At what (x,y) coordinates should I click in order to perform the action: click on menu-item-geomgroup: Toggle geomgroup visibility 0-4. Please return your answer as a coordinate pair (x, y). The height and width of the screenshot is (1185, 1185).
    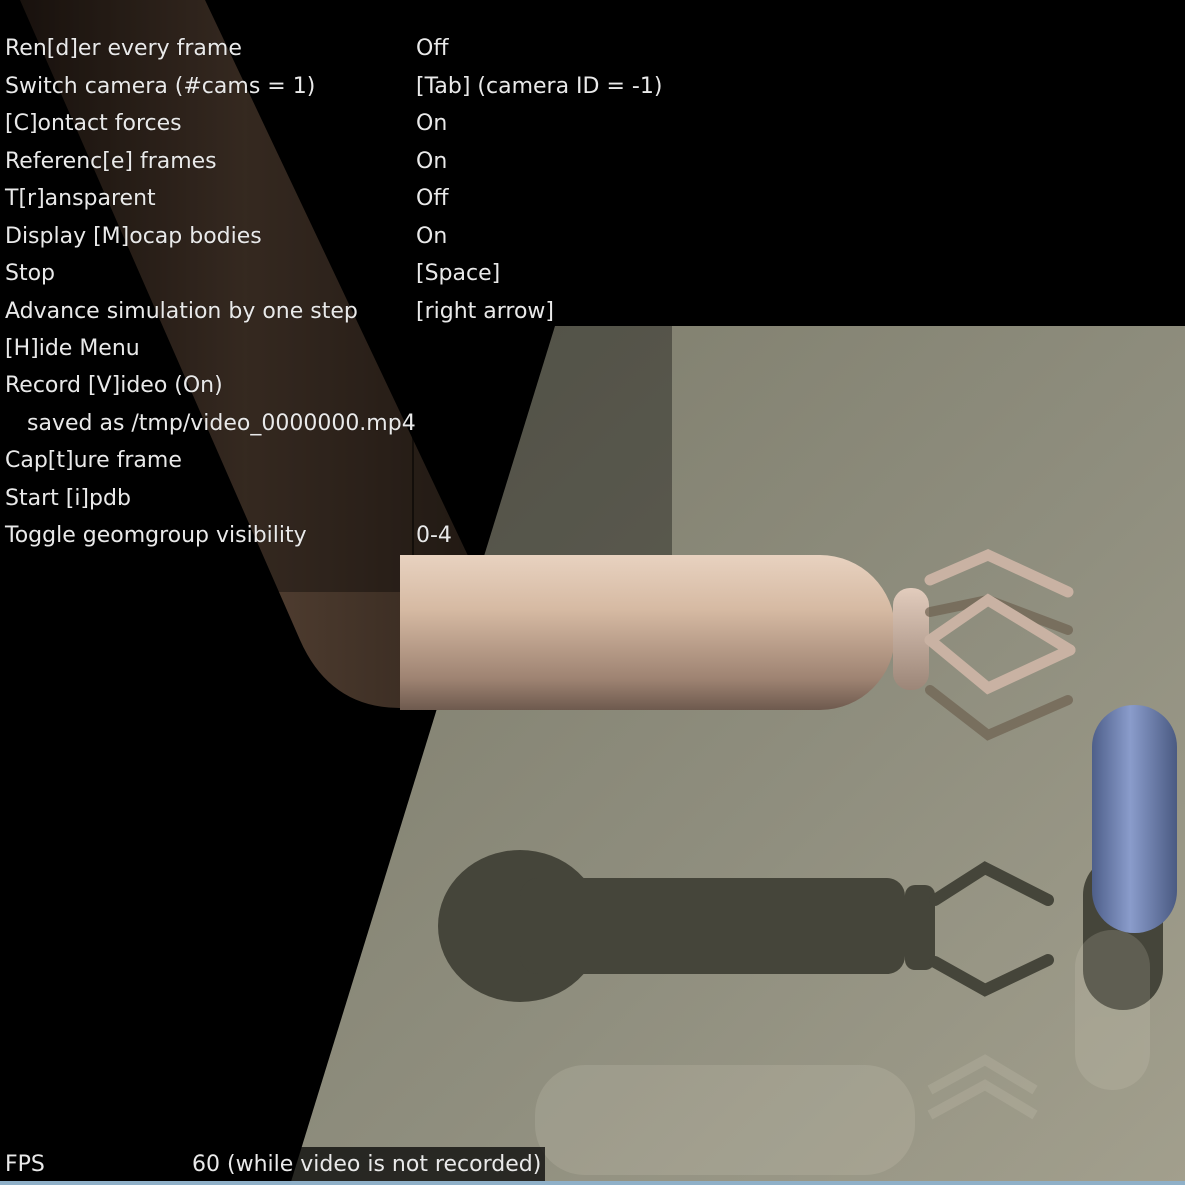
    Looking at the image, I should click on (350, 536).